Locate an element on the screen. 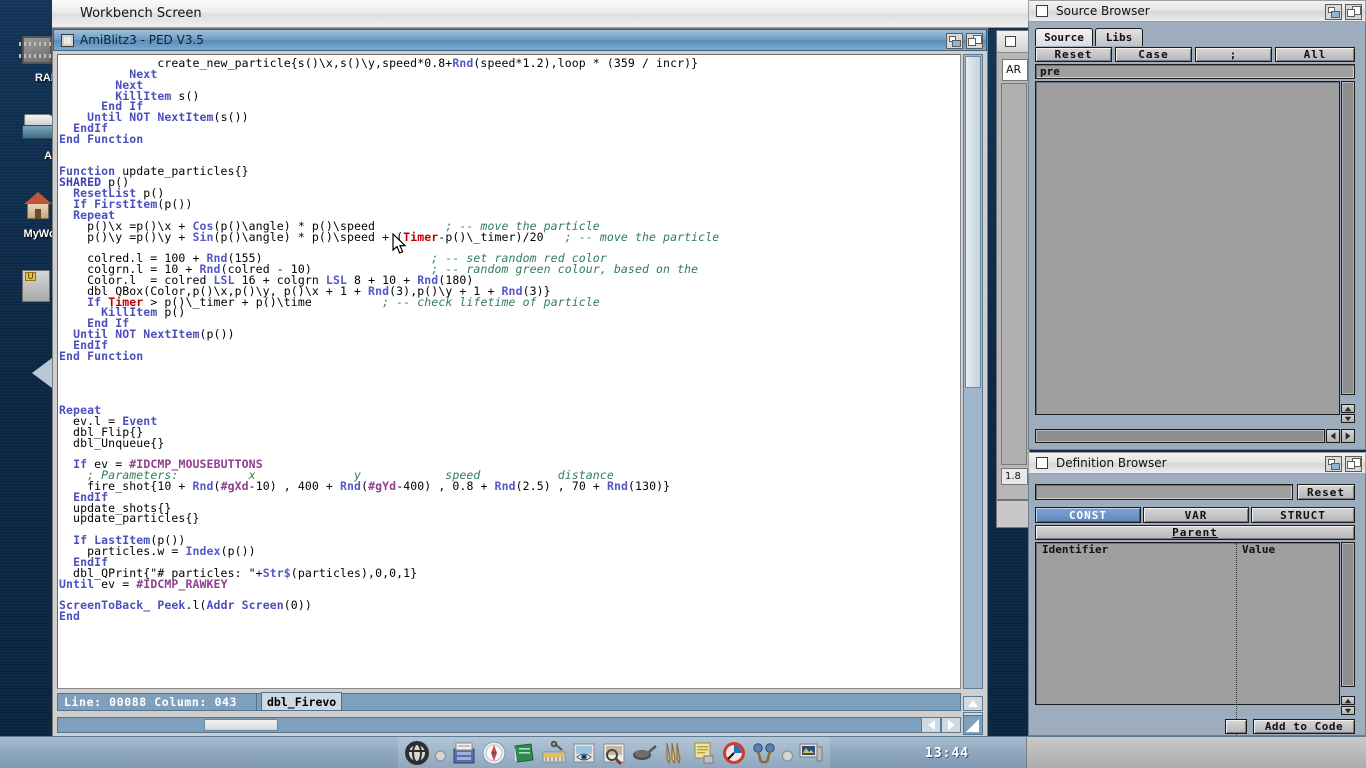 This screenshot has height=768, width=1366. semicolon-button: ; is located at coordinates (1233, 54).